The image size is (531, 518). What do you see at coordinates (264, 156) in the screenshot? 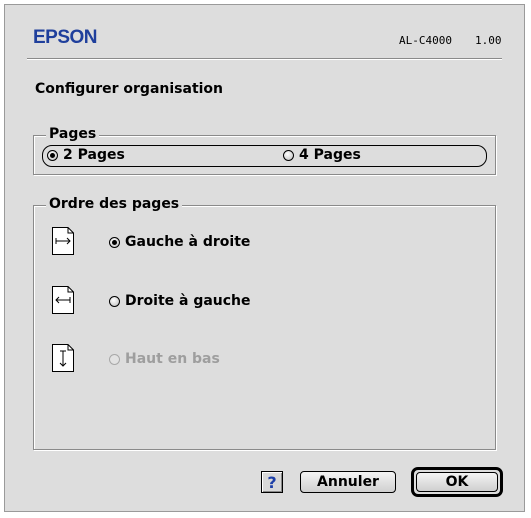
I see `pages-segmented-control: 2 Pages 4 Pages` at bounding box center [264, 156].